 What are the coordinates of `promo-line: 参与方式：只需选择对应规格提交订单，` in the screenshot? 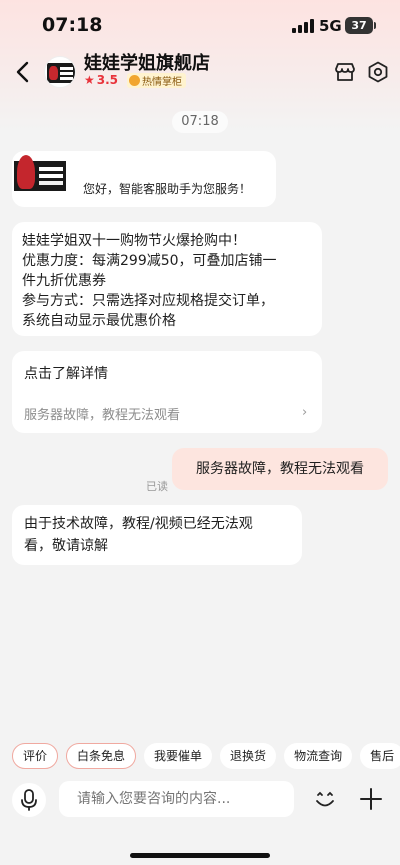 It's located at (148, 301).